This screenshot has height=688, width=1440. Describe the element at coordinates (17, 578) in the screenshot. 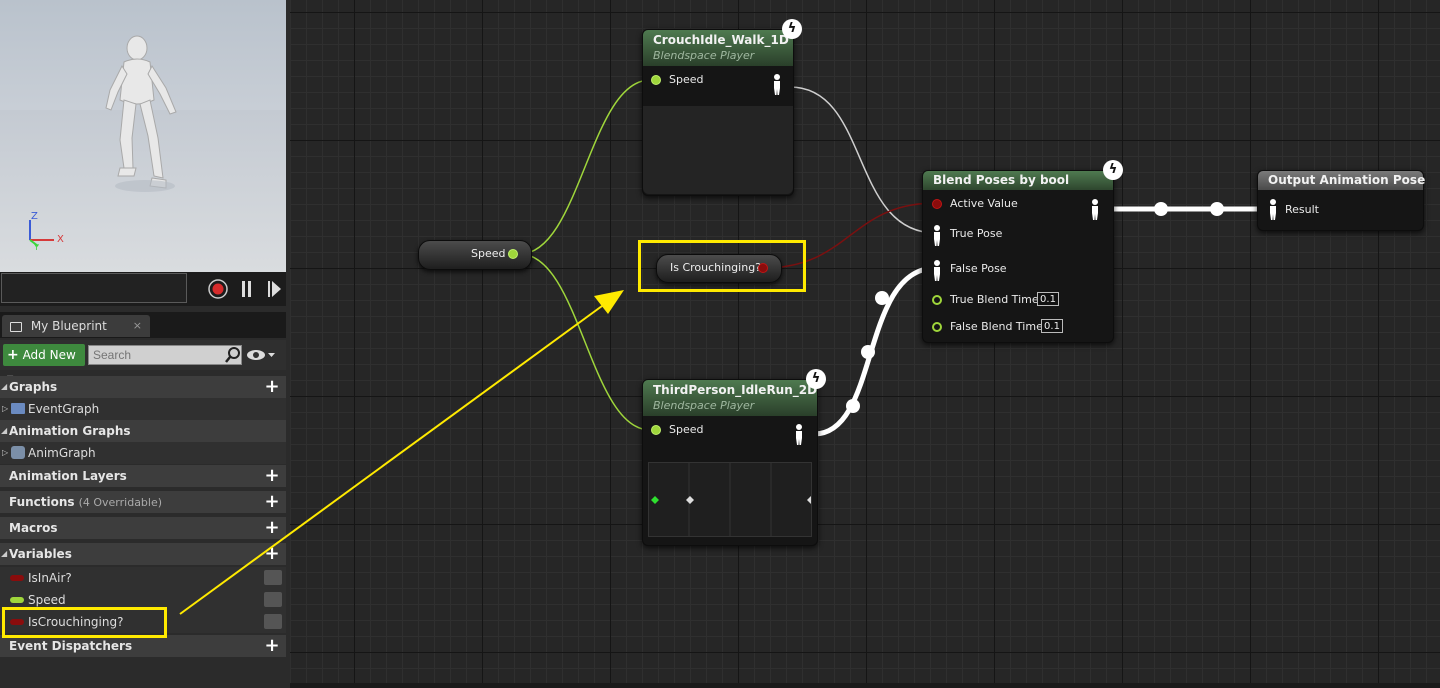

I see `bool-type-icon` at that location.